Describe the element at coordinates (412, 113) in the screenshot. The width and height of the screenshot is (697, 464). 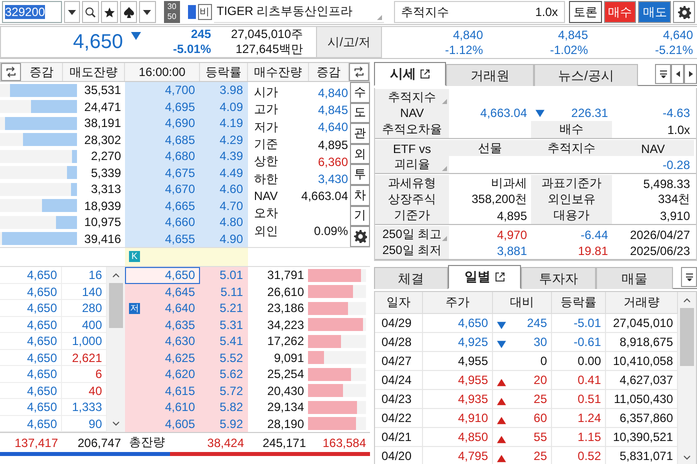
I see `info-label: NAV` at that location.